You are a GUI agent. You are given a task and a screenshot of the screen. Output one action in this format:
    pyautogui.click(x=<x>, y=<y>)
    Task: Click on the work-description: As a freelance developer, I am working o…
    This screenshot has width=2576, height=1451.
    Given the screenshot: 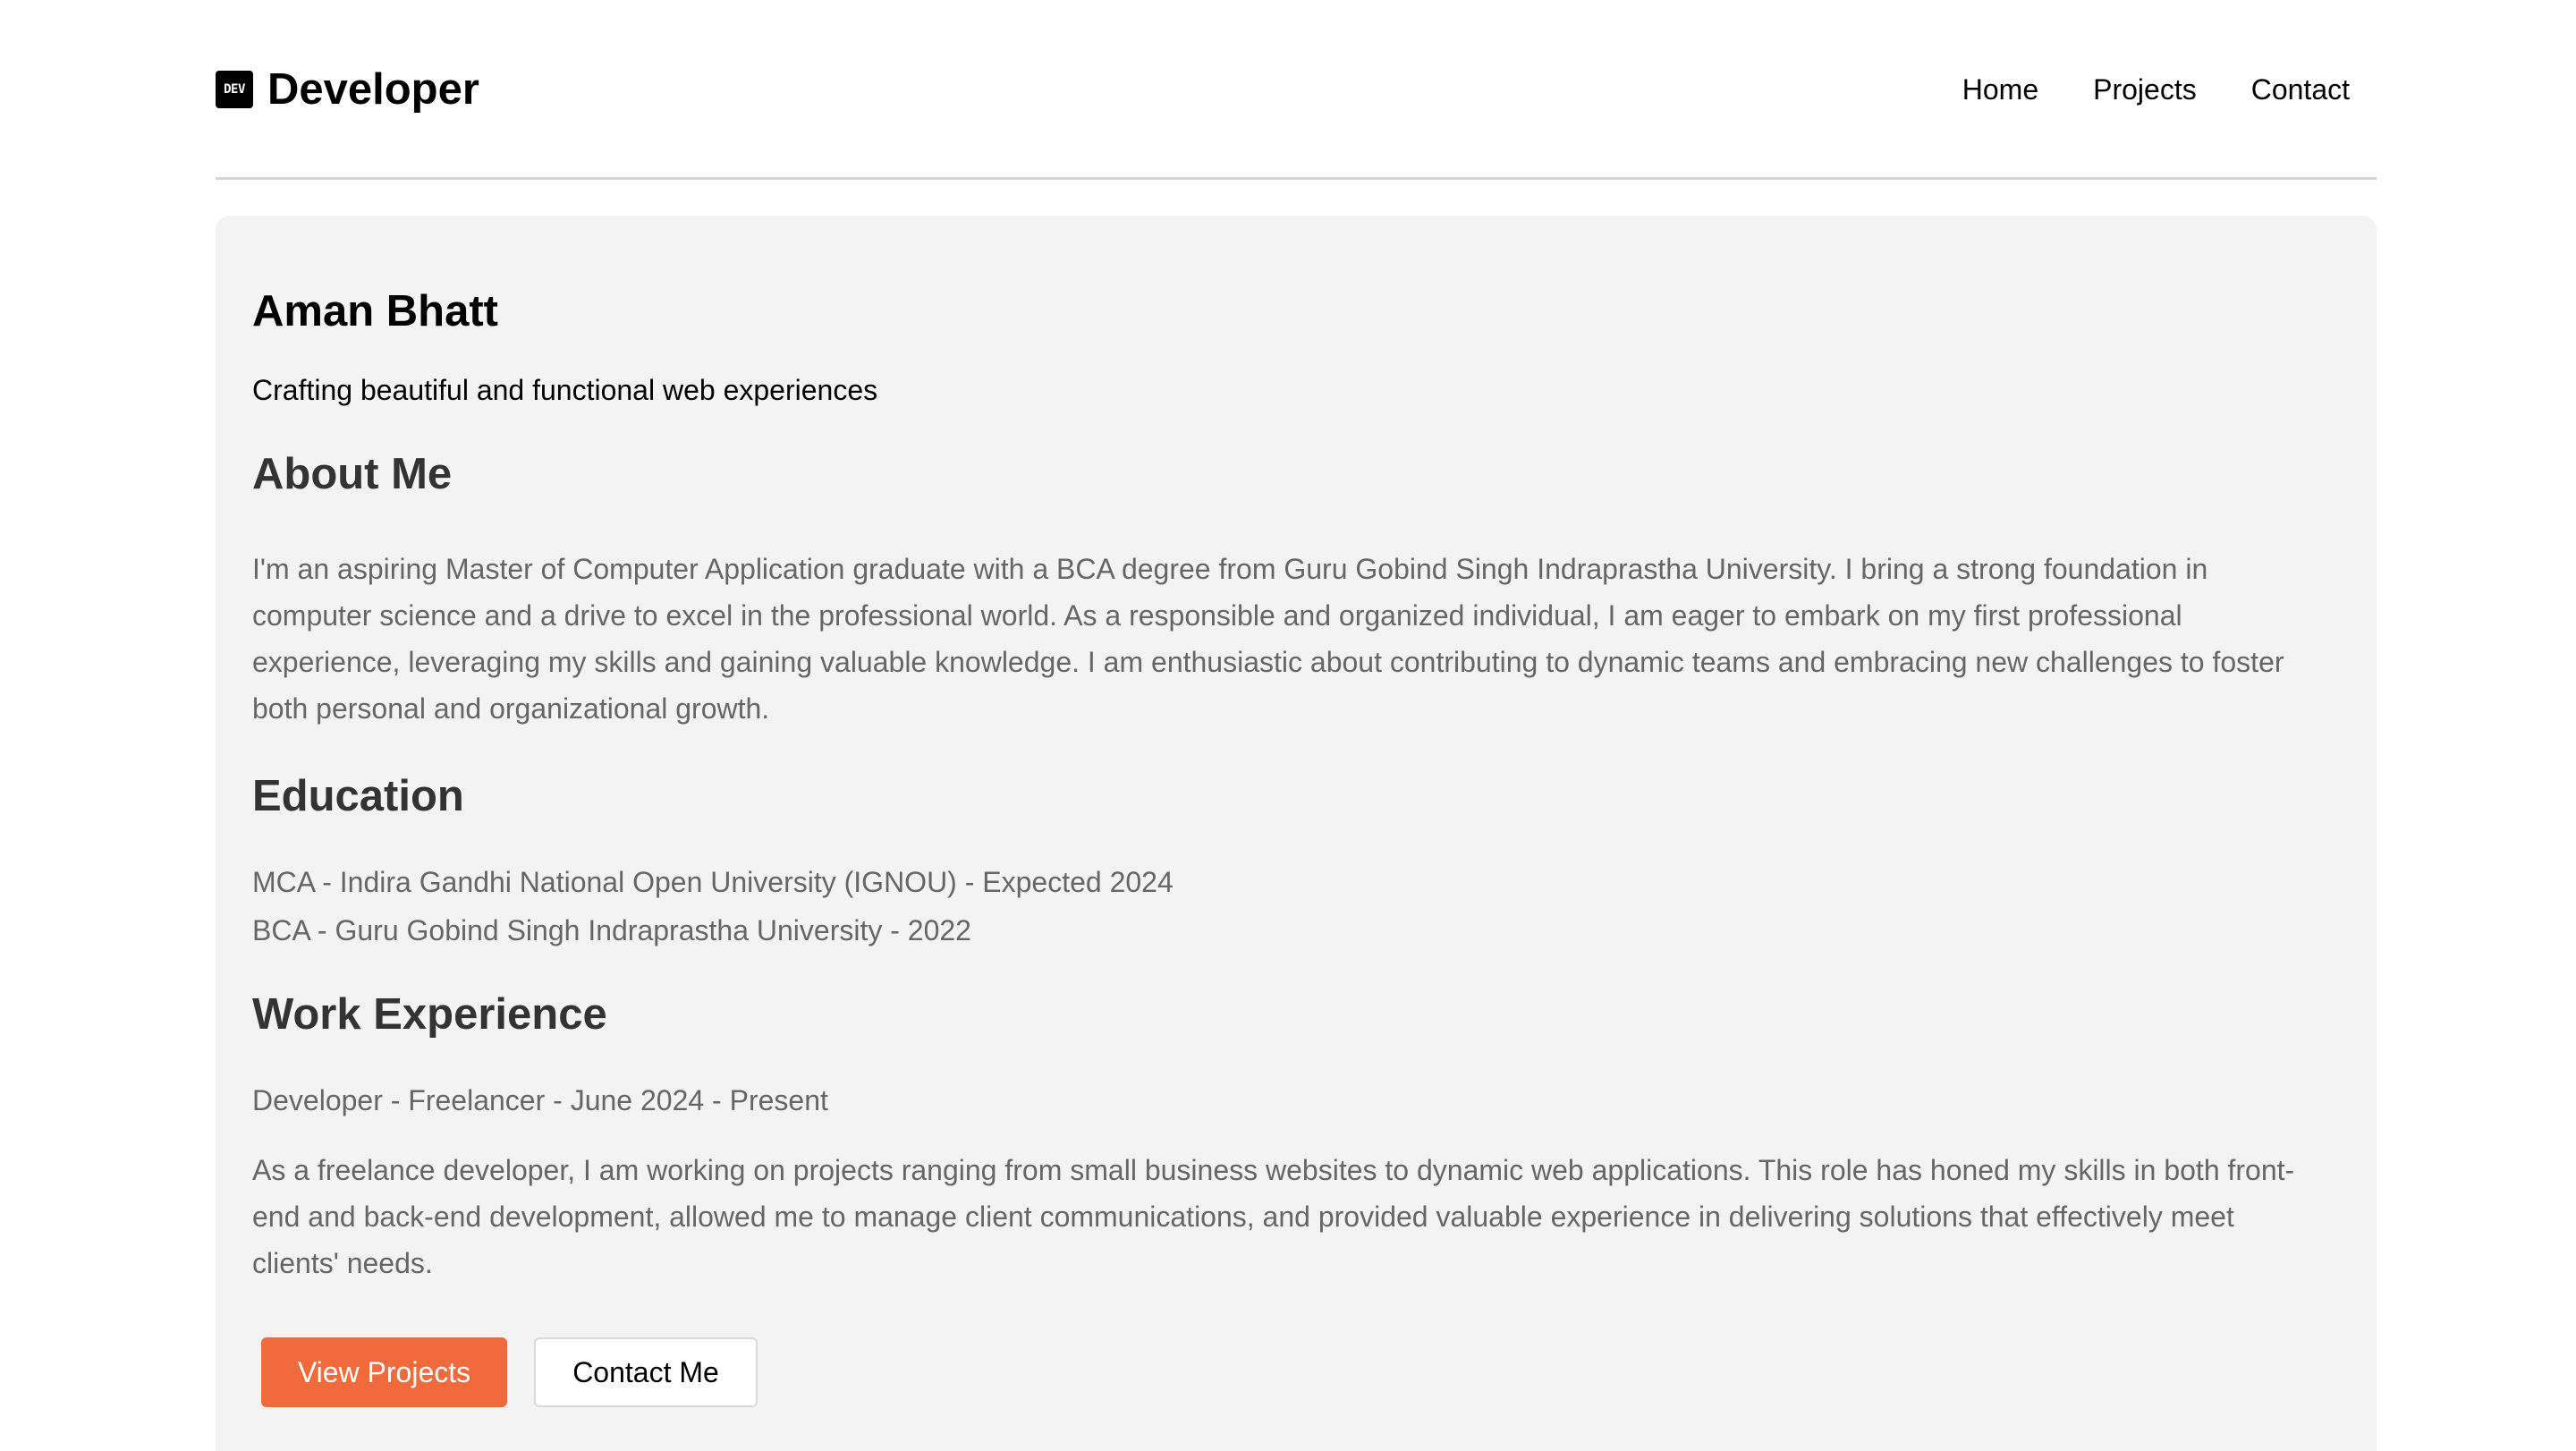 What is the action you would take?
    pyautogui.click(x=1273, y=1216)
    